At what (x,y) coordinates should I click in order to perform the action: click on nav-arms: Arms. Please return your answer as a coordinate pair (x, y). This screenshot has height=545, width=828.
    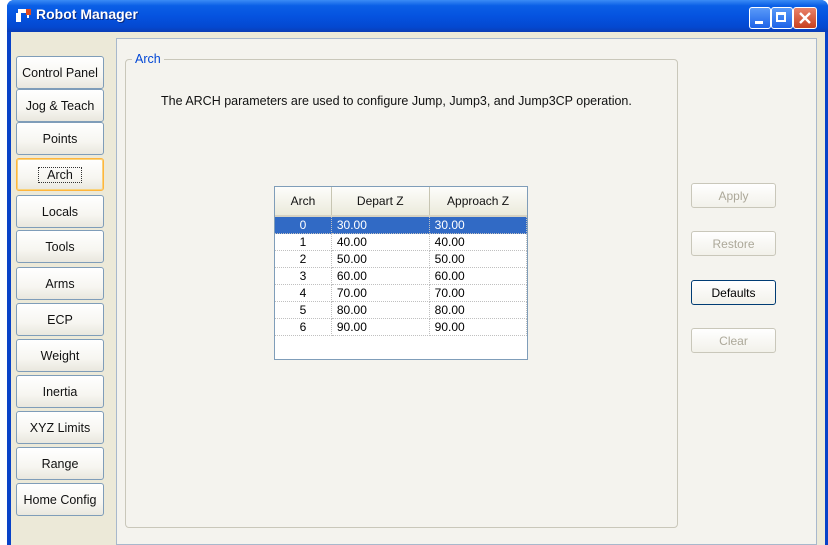
    Looking at the image, I should click on (60, 283).